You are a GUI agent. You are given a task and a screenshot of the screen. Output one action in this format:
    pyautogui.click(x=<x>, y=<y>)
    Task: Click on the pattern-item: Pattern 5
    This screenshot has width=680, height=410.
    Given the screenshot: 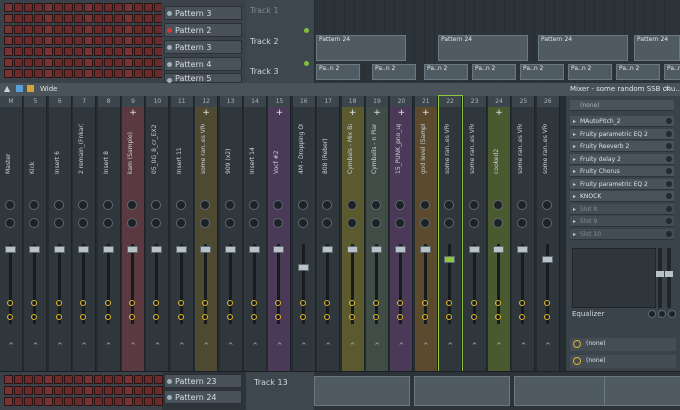 What is the action you would take?
    pyautogui.click(x=203, y=78)
    